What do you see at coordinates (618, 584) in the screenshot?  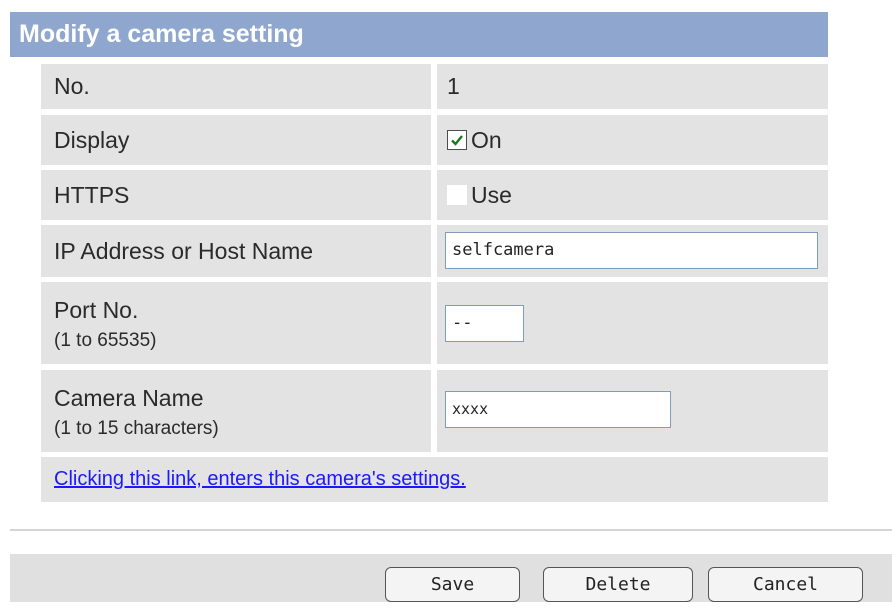 I see `delete-button: Delete` at bounding box center [618, 584].